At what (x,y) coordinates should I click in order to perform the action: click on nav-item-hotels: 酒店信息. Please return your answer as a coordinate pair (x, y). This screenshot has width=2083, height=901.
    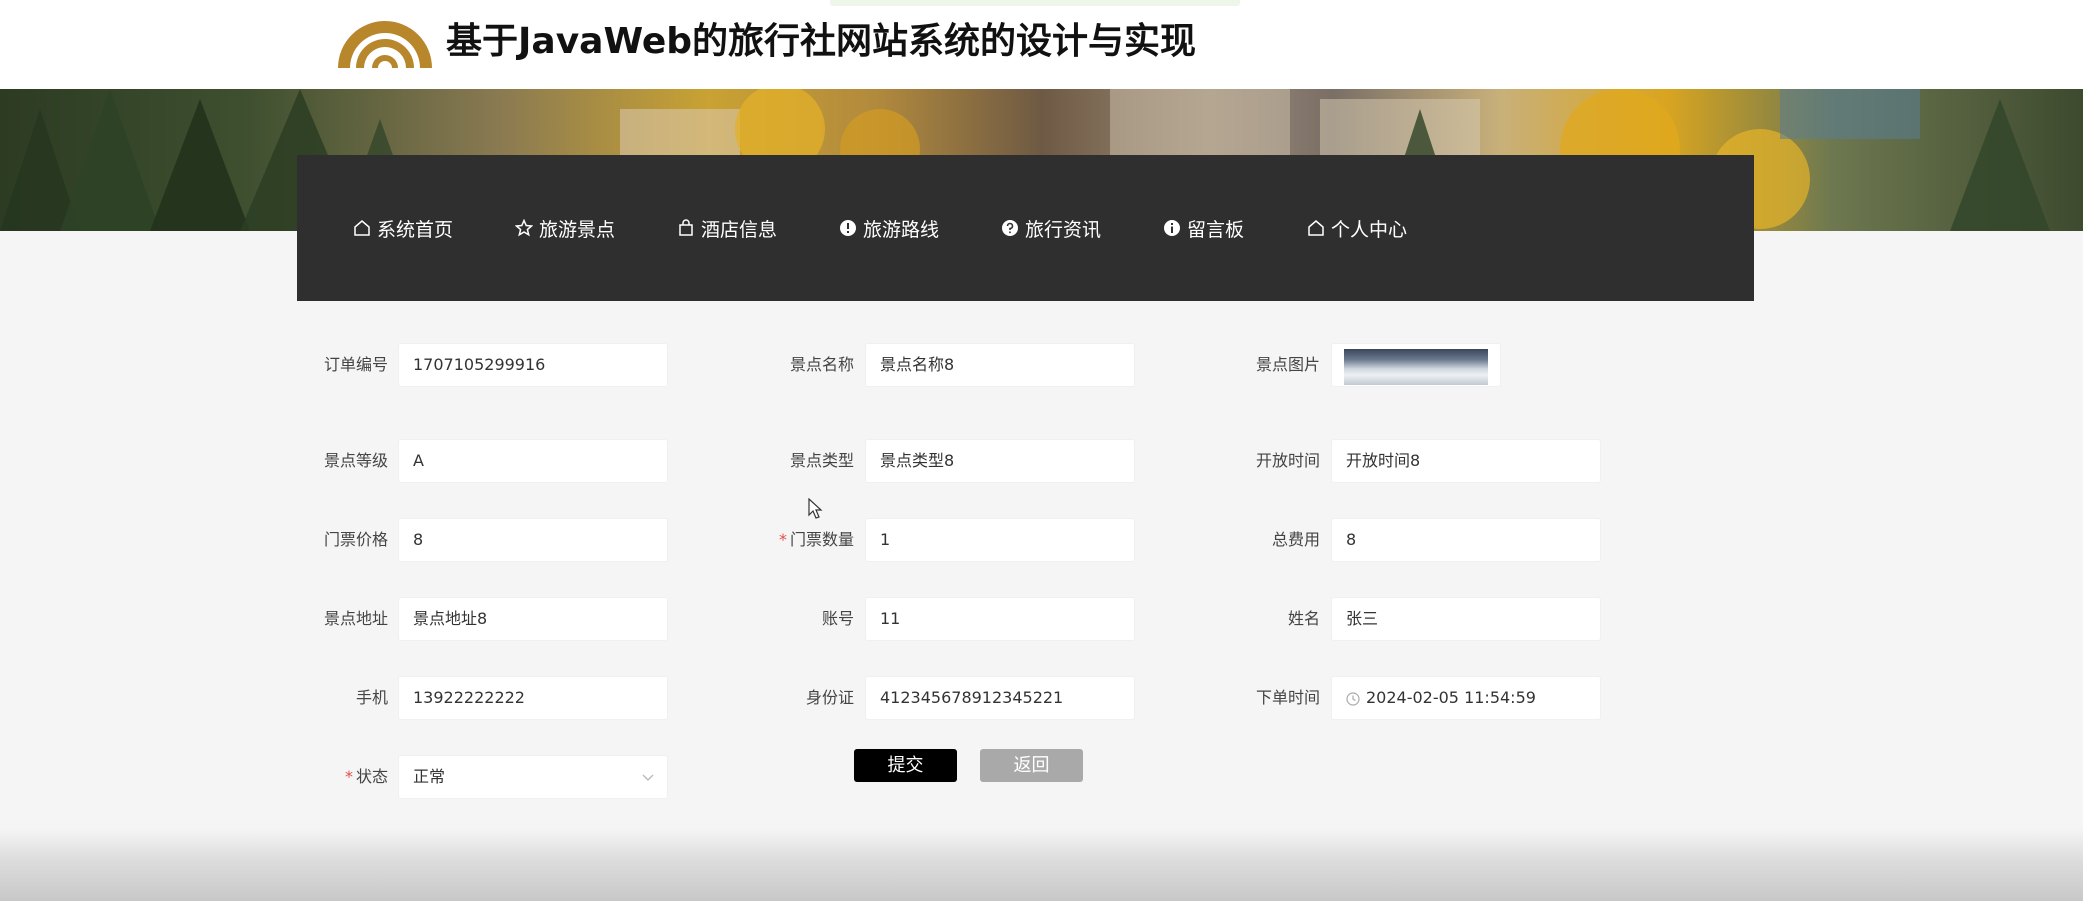
    Looking at the image, I should click on (727, 228).